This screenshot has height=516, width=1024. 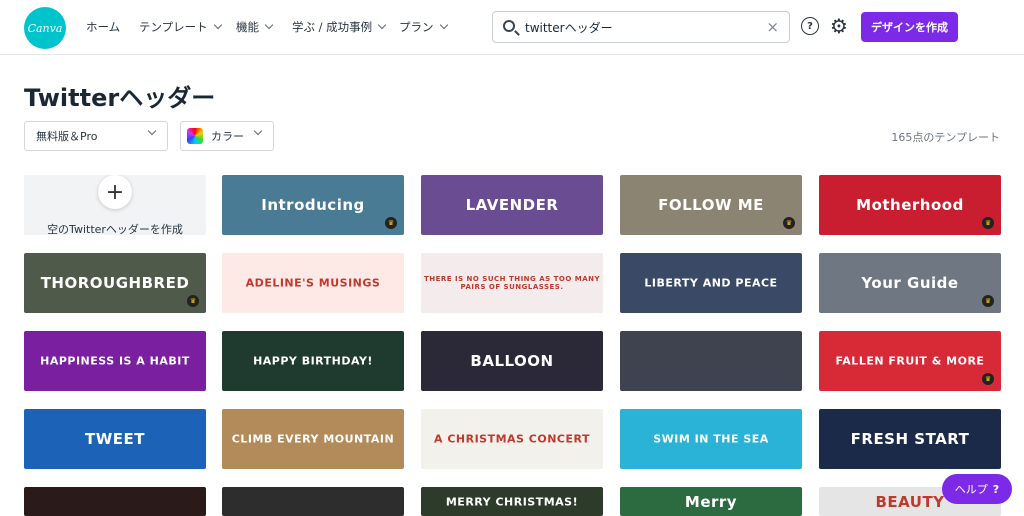 I want to click on nav-home: ホーム, so click(x=103, y=27).